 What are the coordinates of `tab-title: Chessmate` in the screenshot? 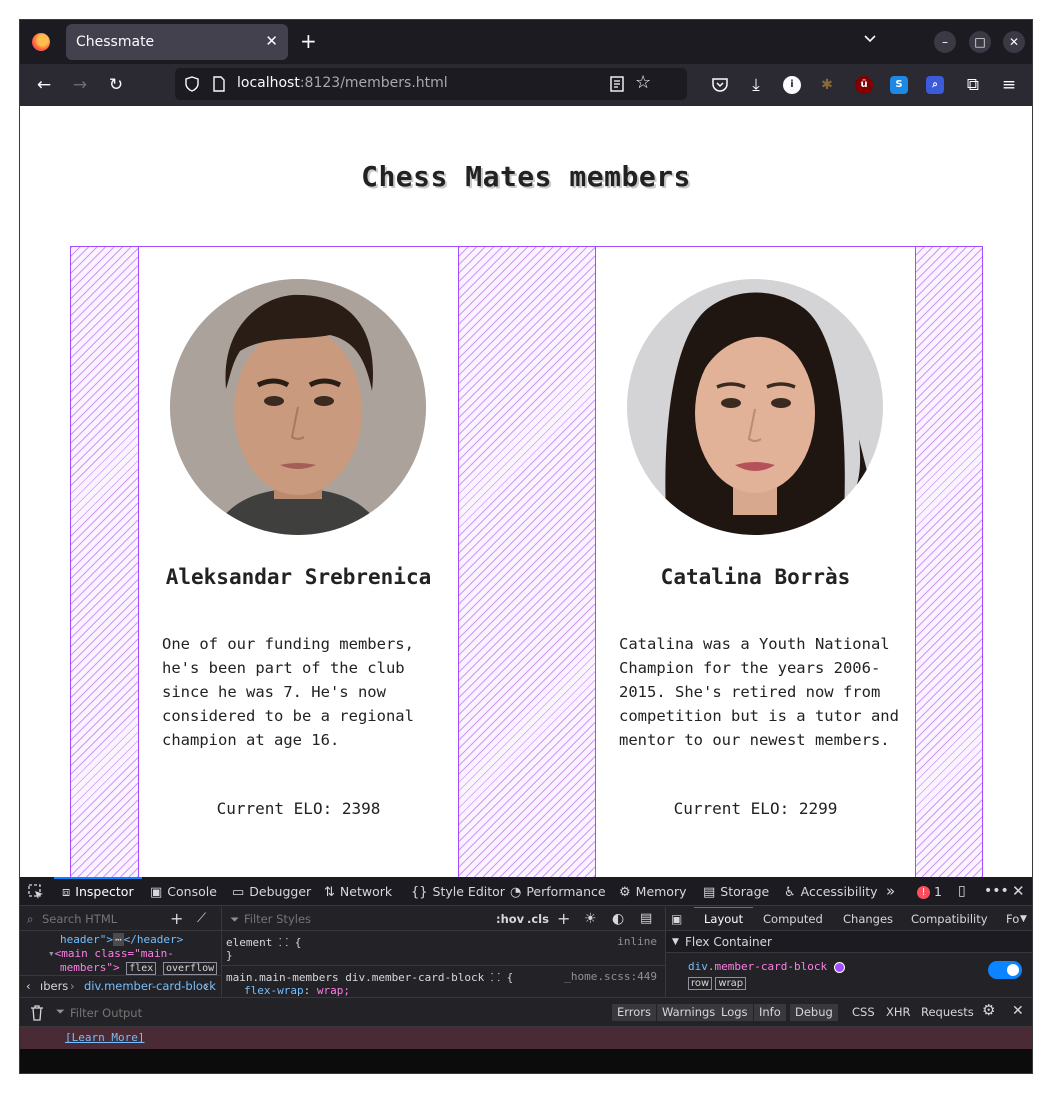 It's located at (115, 42).